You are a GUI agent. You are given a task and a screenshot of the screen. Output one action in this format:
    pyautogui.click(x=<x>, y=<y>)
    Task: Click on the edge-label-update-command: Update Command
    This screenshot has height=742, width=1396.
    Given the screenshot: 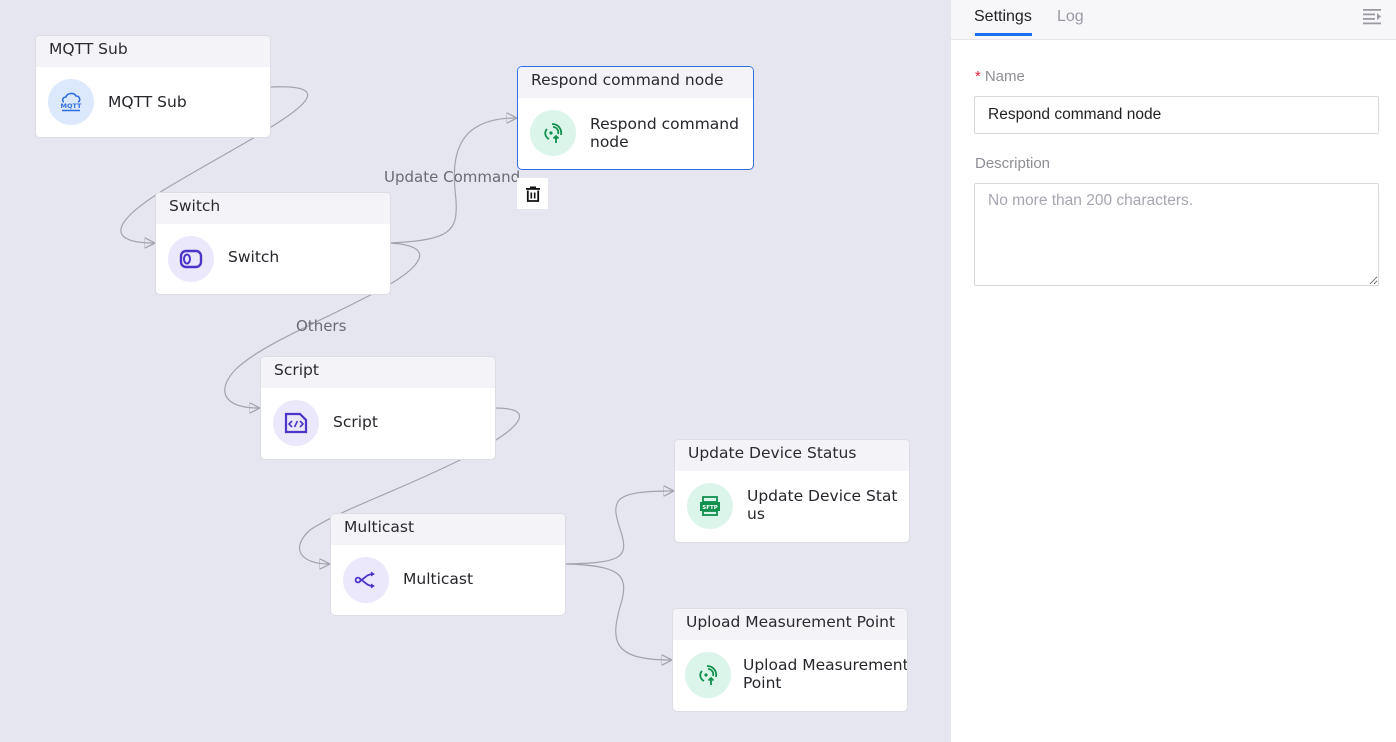 What is the action you would take?
    pyautogui.click(x=452, y=177)
    